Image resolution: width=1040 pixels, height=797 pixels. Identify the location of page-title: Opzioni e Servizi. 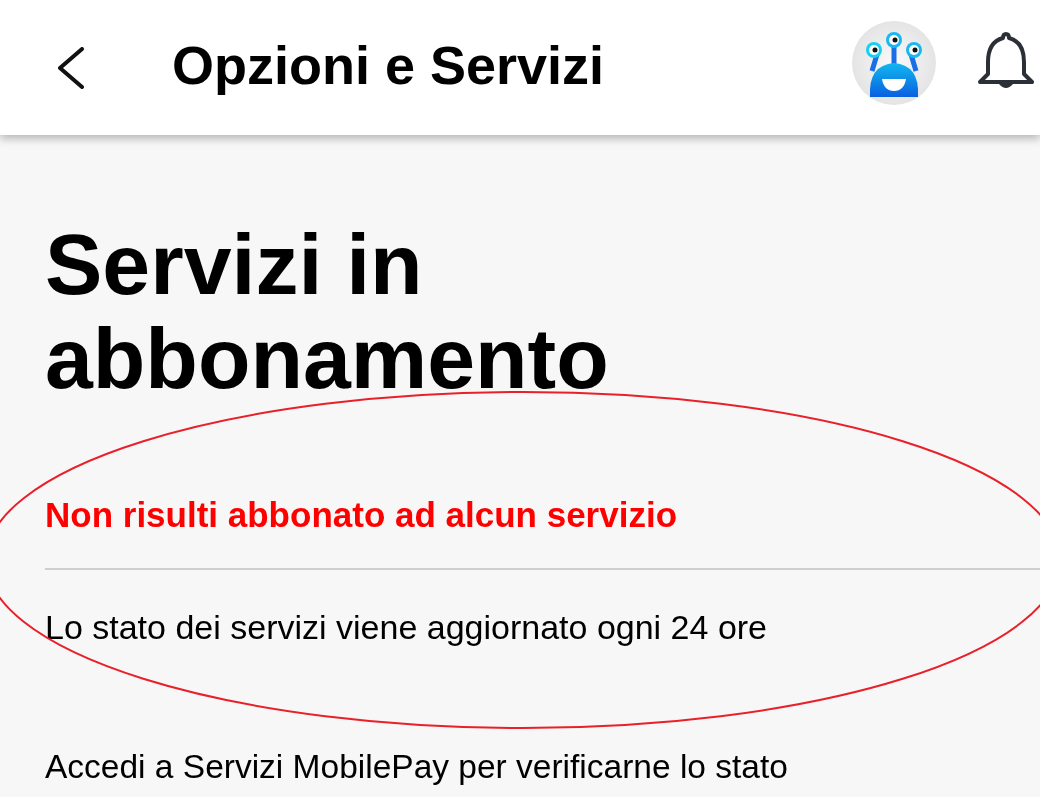
(389, 64).